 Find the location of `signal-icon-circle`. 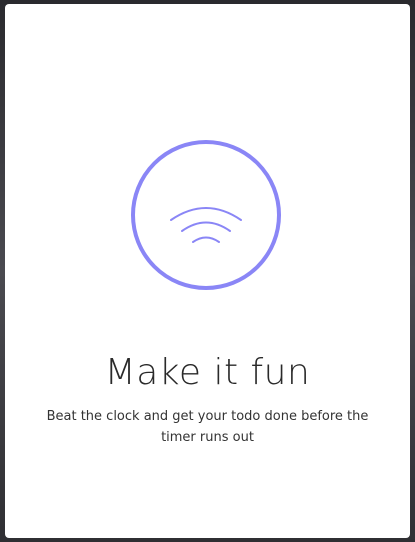

signal-icon-circle is located at coordinates (206, 215).